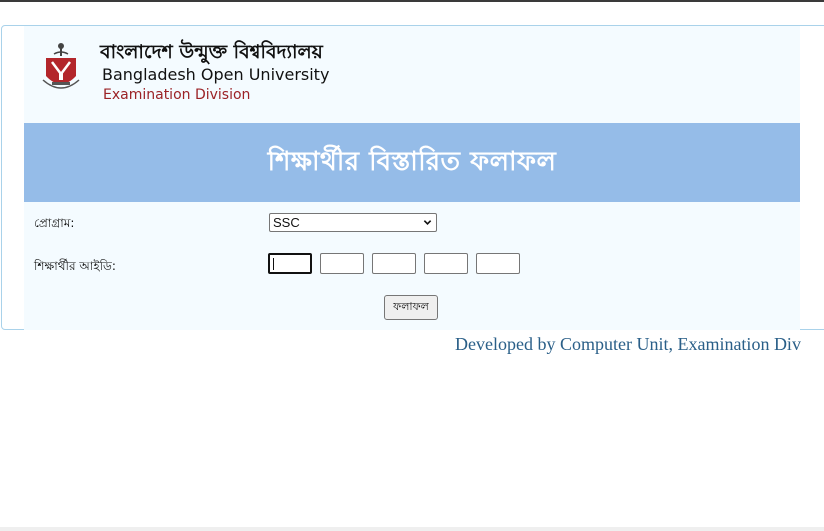 This screenshot has height=531, width=824. I want to click on page-title-banner: শিক্ষার্থীর বিস্তারিত ফলাফল, so click(412, 162).